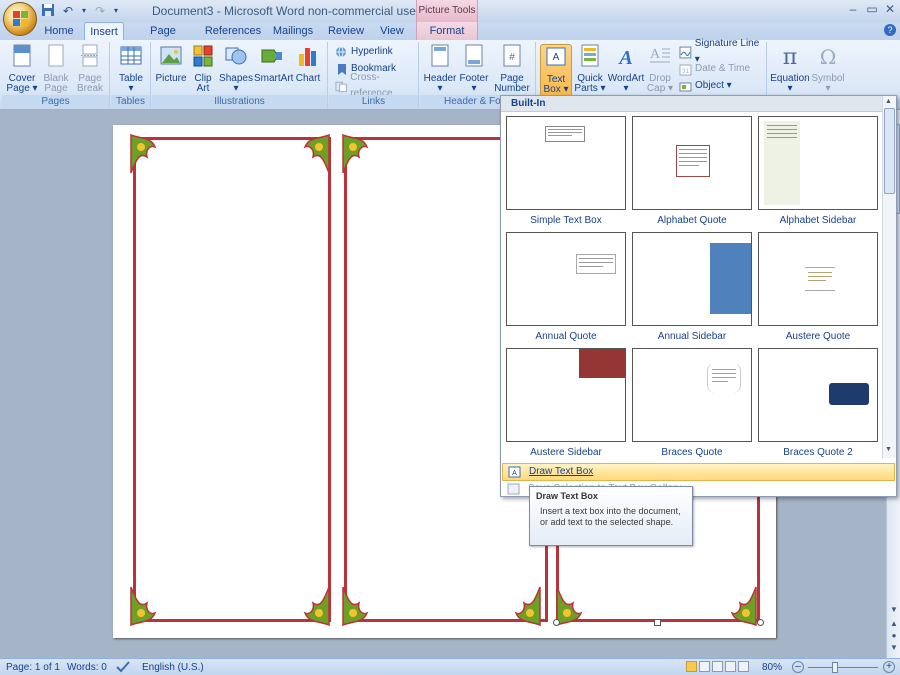  Describe the element at coordinates (894, 610) in the screenshot. I see `scroll-down-icon: ▼` at that location.